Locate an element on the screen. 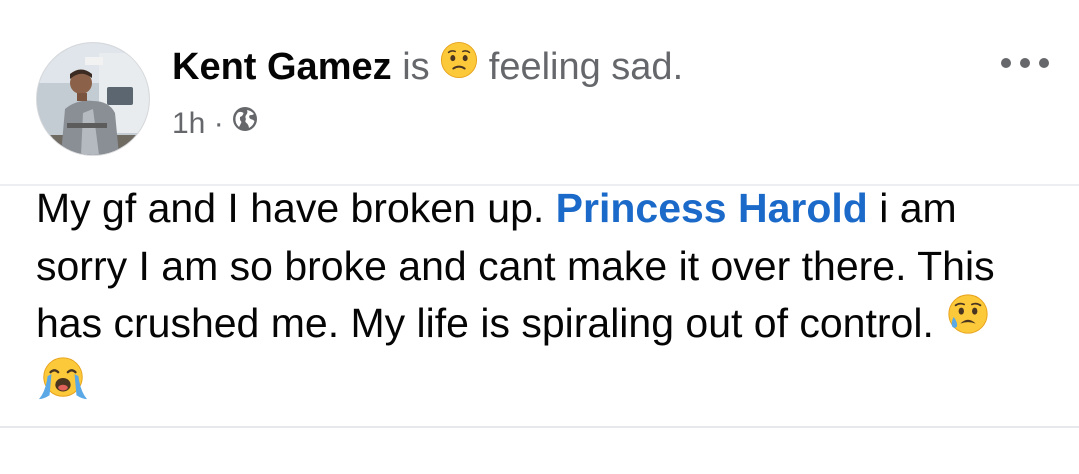  mention-link: Princess Harold is located at coordinates (712, 208).